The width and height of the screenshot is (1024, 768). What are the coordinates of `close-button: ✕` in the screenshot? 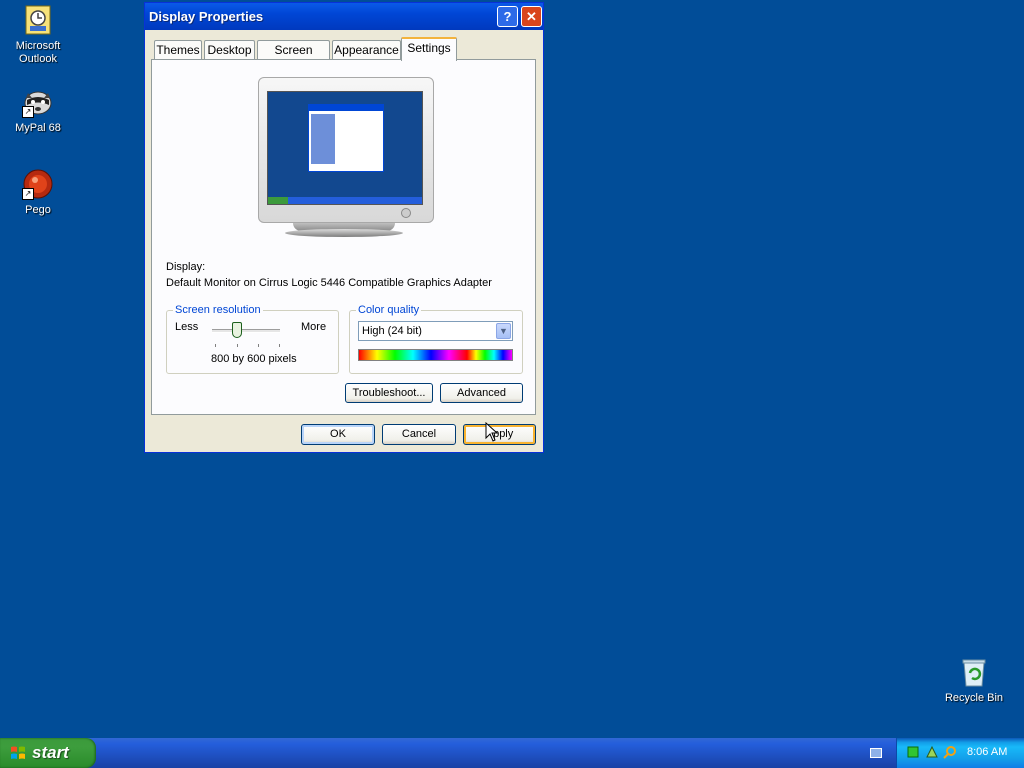 It's located at (531, 16).